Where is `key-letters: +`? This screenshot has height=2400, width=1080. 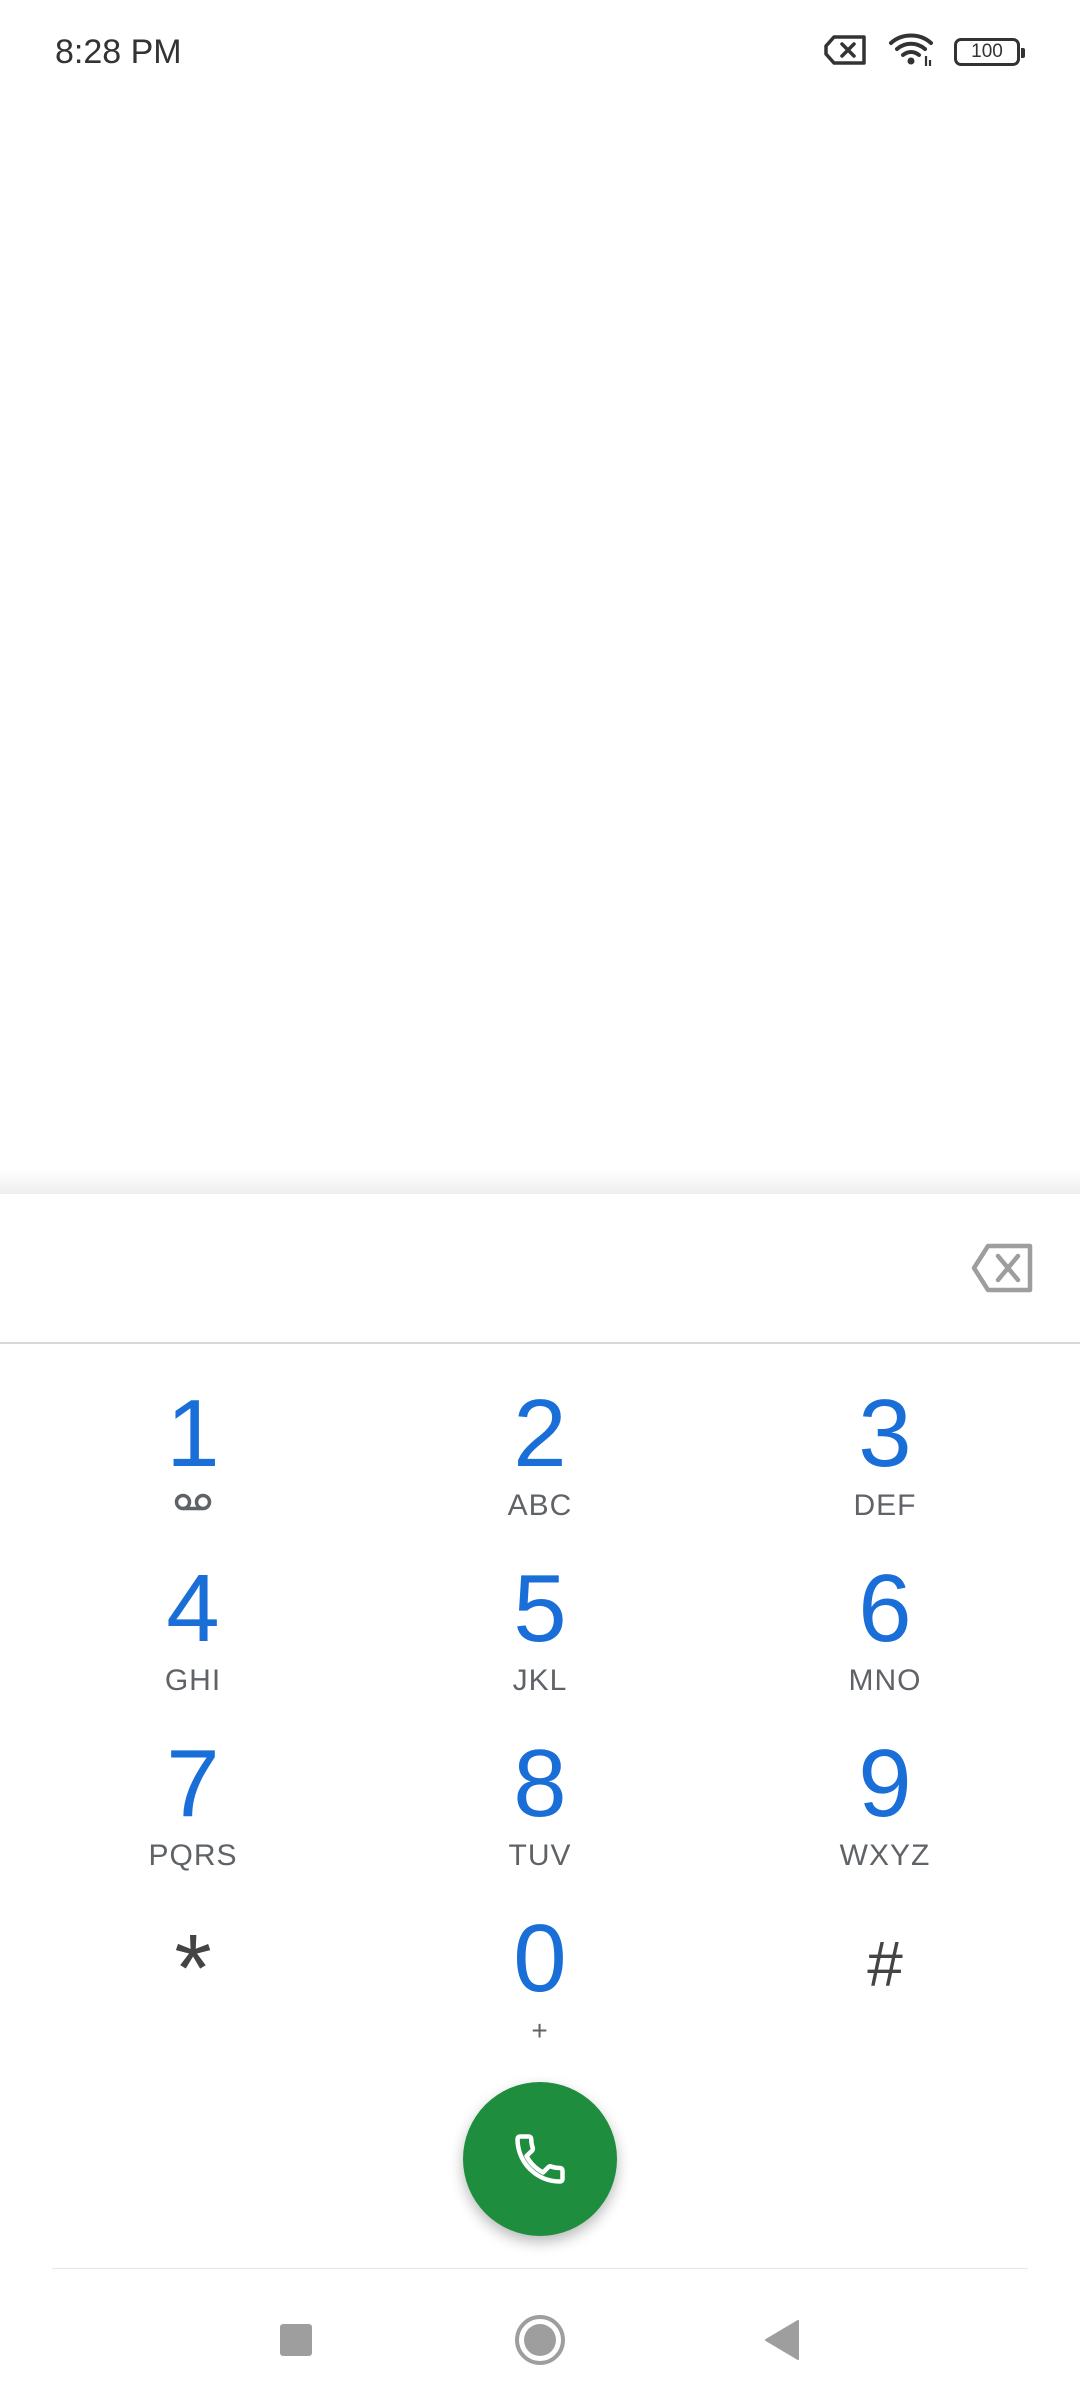
key-letters: + is located at coordinates (540, 2030).